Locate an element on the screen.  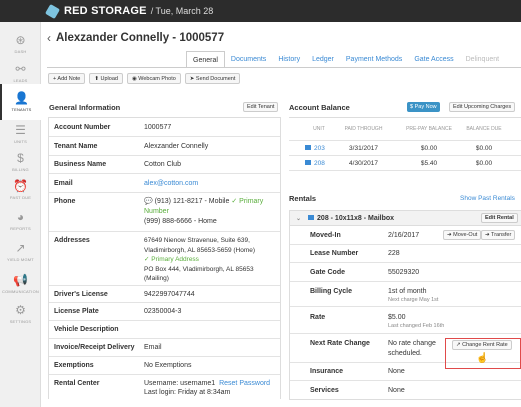
row-gate-code: Gate Code 55029320 is located at coordinates (405, 272).